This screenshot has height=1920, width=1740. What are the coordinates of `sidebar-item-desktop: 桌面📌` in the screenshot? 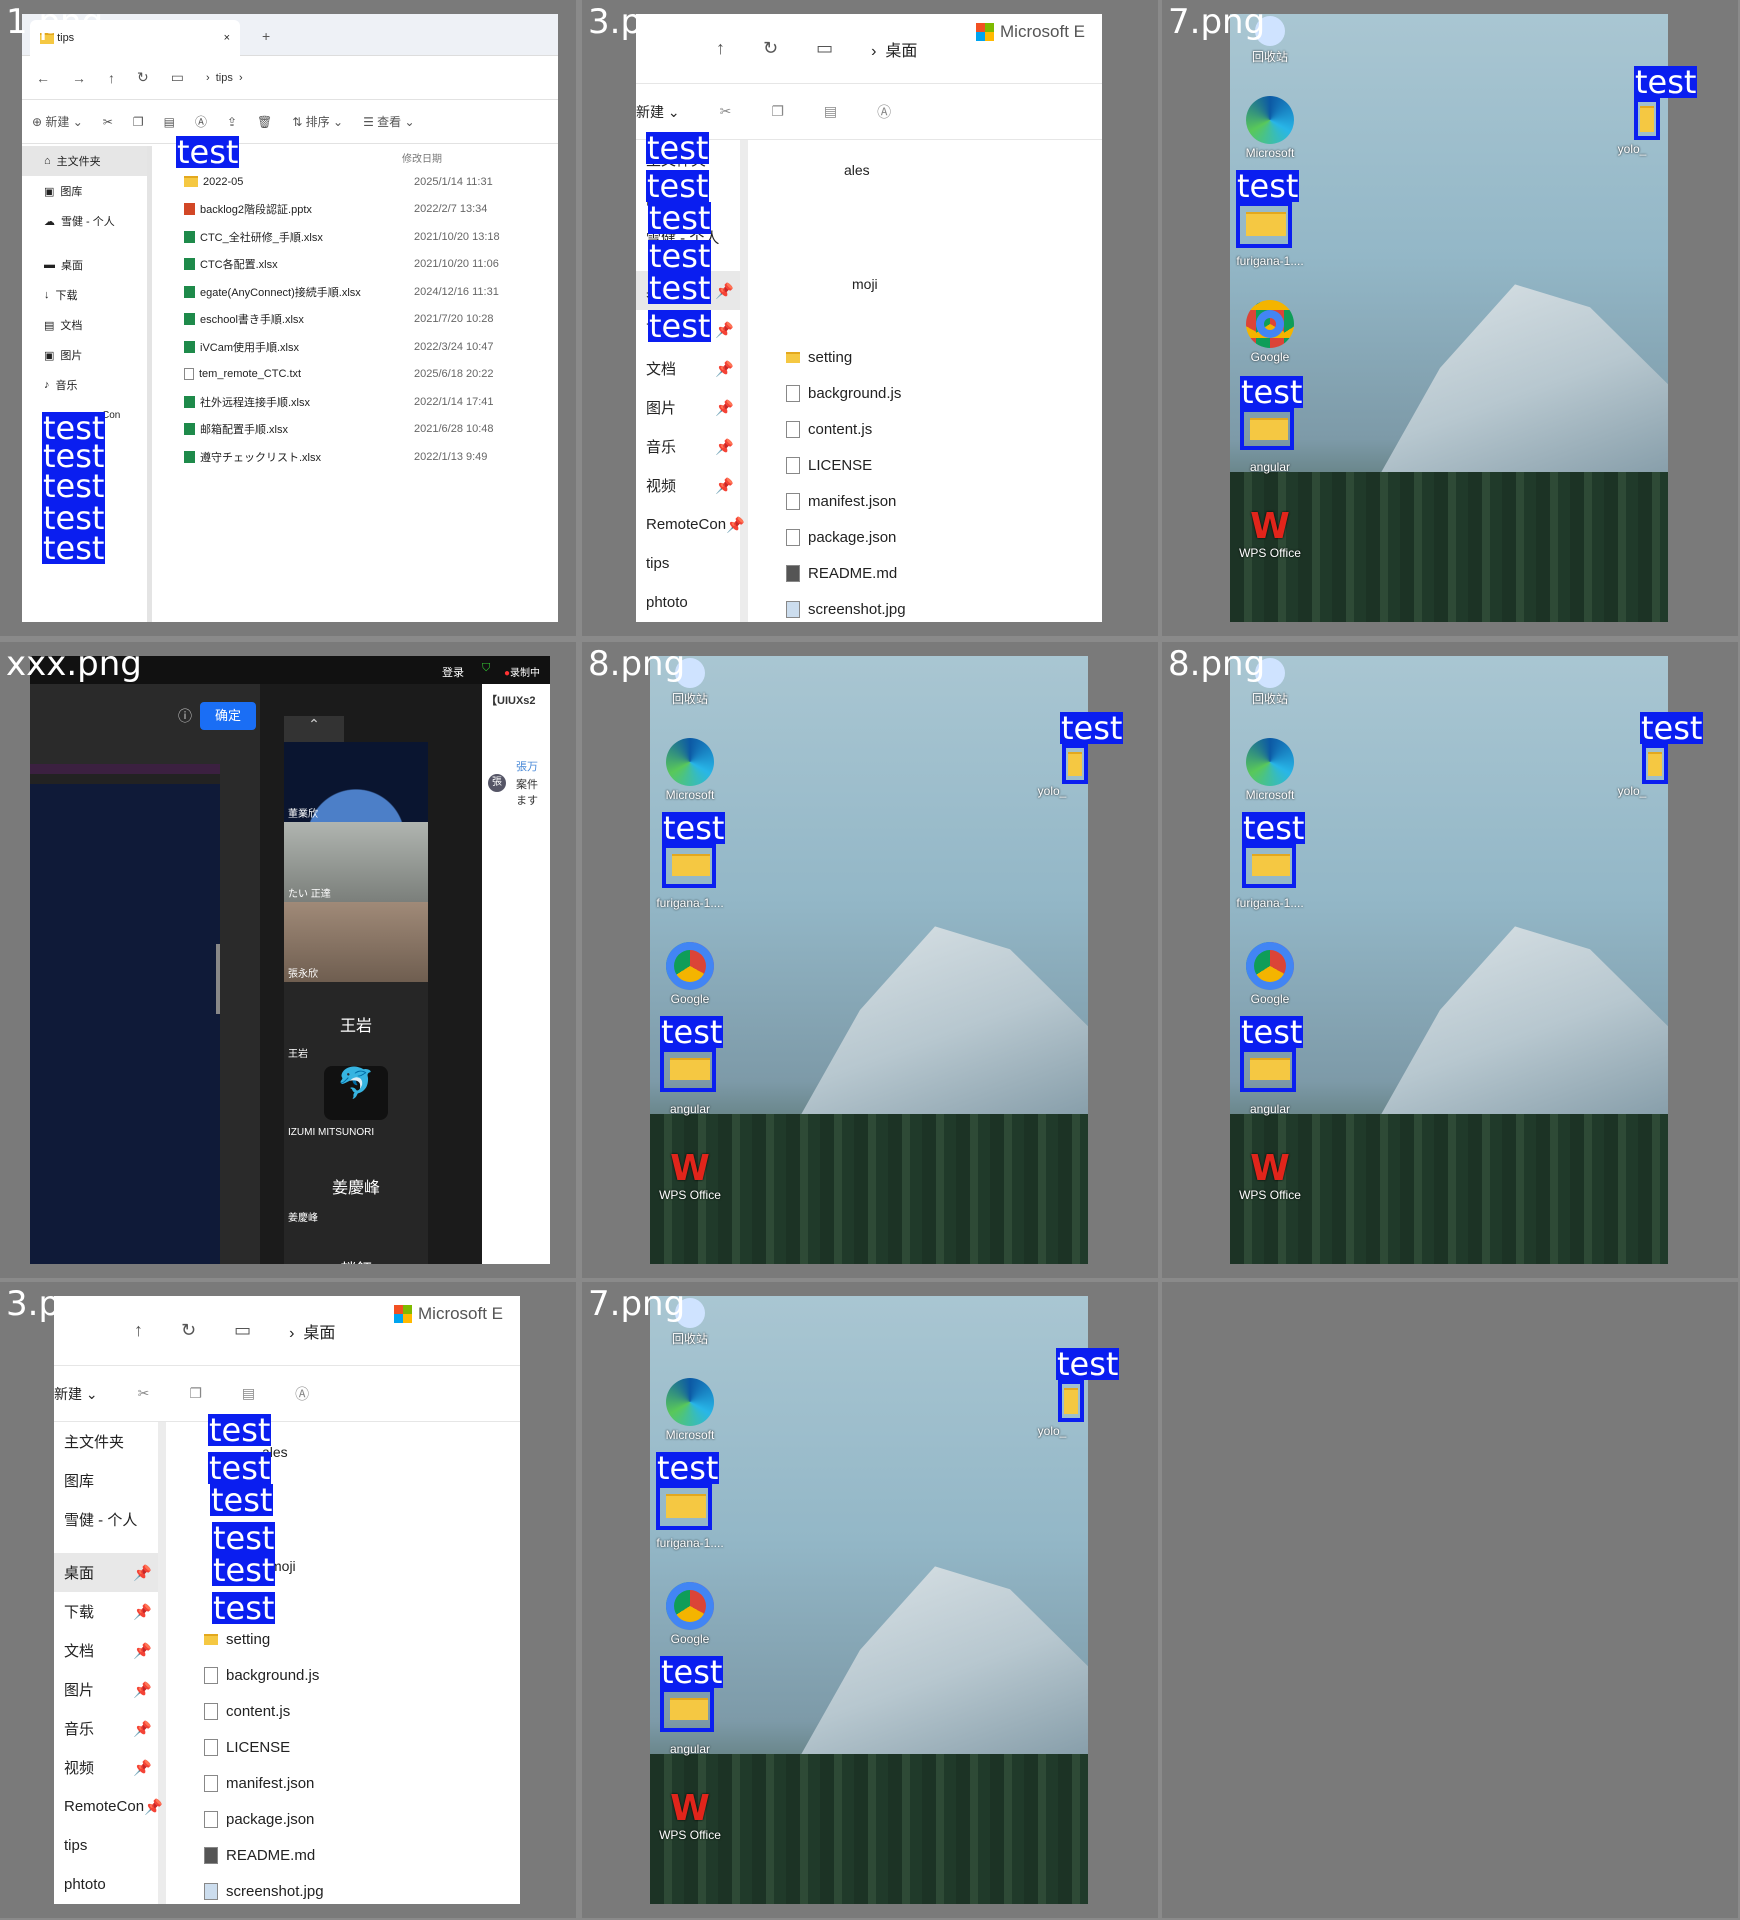 It's located at (106, 1572).